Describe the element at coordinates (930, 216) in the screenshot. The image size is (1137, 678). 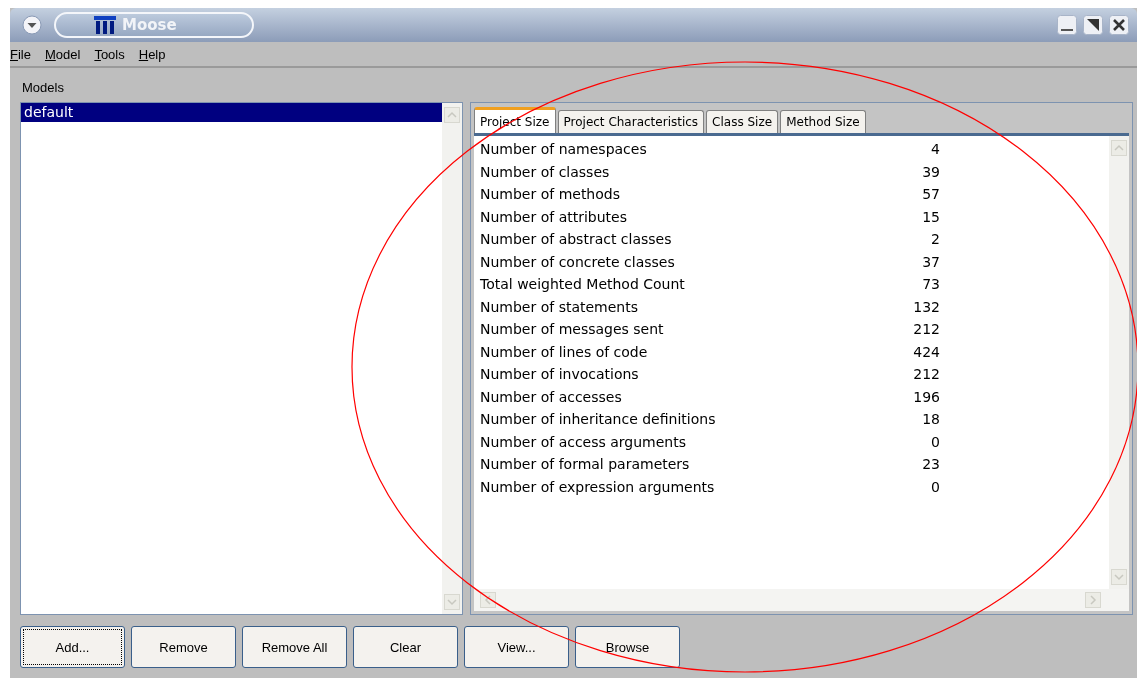
I see `metric-value: 15` at that location.